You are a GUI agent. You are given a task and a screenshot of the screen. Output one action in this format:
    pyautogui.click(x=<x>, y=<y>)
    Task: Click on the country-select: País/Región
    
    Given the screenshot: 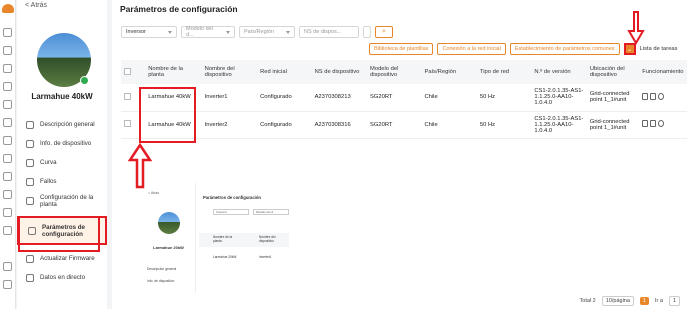 What is the action you would take?
    pyautogui.click(x=267, y=32)
    